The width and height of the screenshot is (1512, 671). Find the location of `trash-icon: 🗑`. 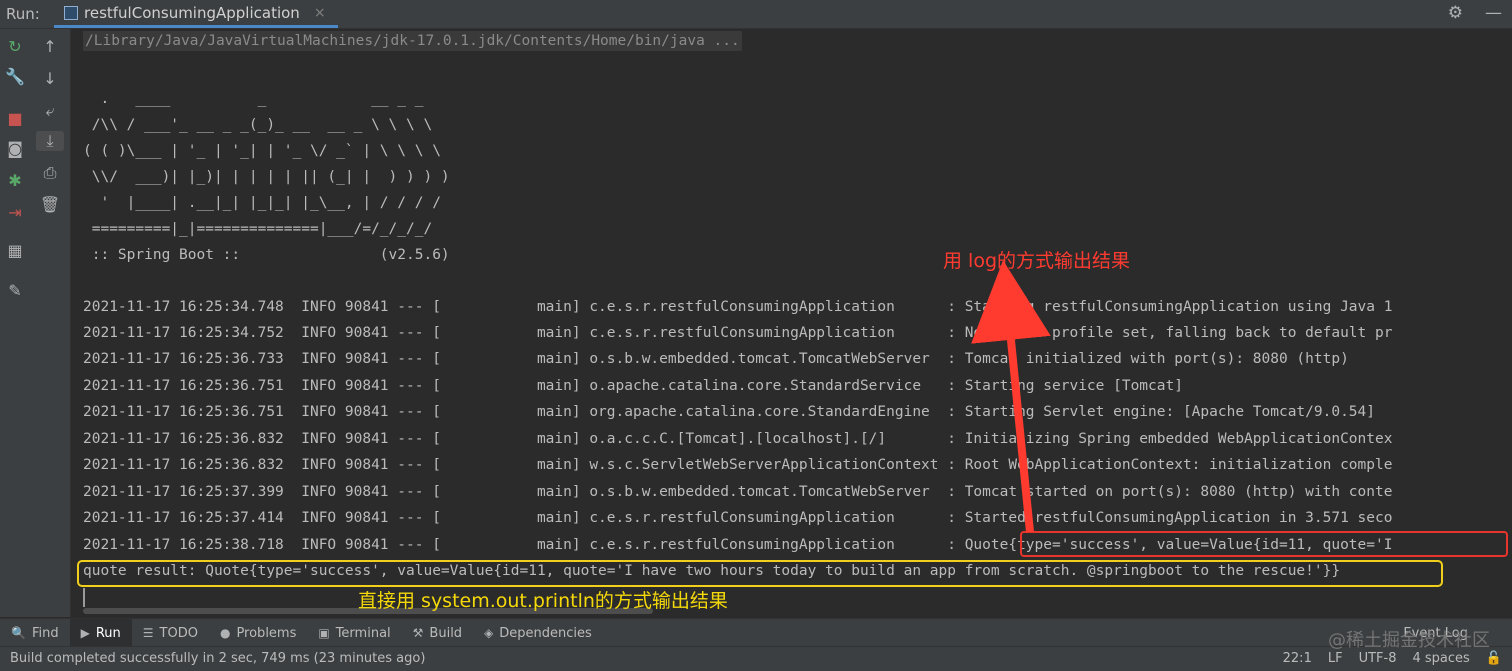

trash-icon: 🗑 is located at coordinates (50, 204).